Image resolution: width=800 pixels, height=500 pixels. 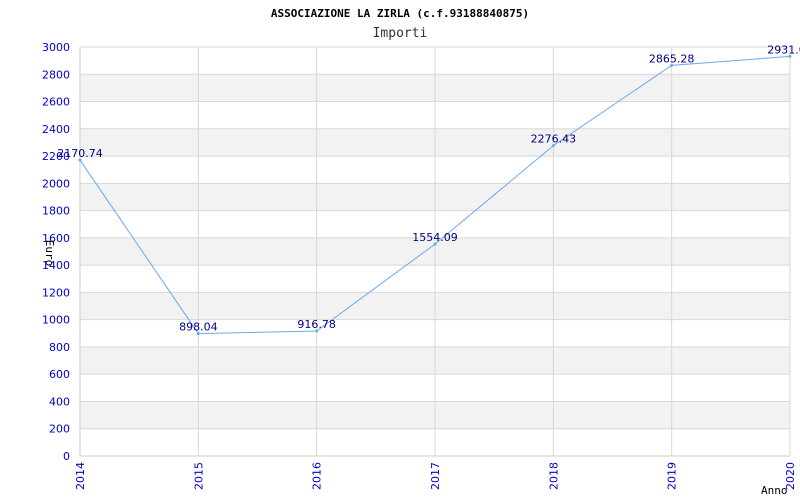 What do you see at coordinates (554, 139) in the screenshot?
I see `data-label: 2276.43` at bounding box center [554, 139].